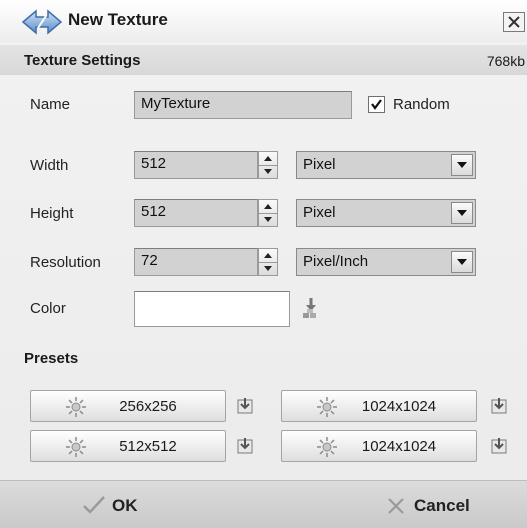  Describe the element at coordinates (65, 262) in the screenshot. I see `resolution-label: Resolution` at that location.